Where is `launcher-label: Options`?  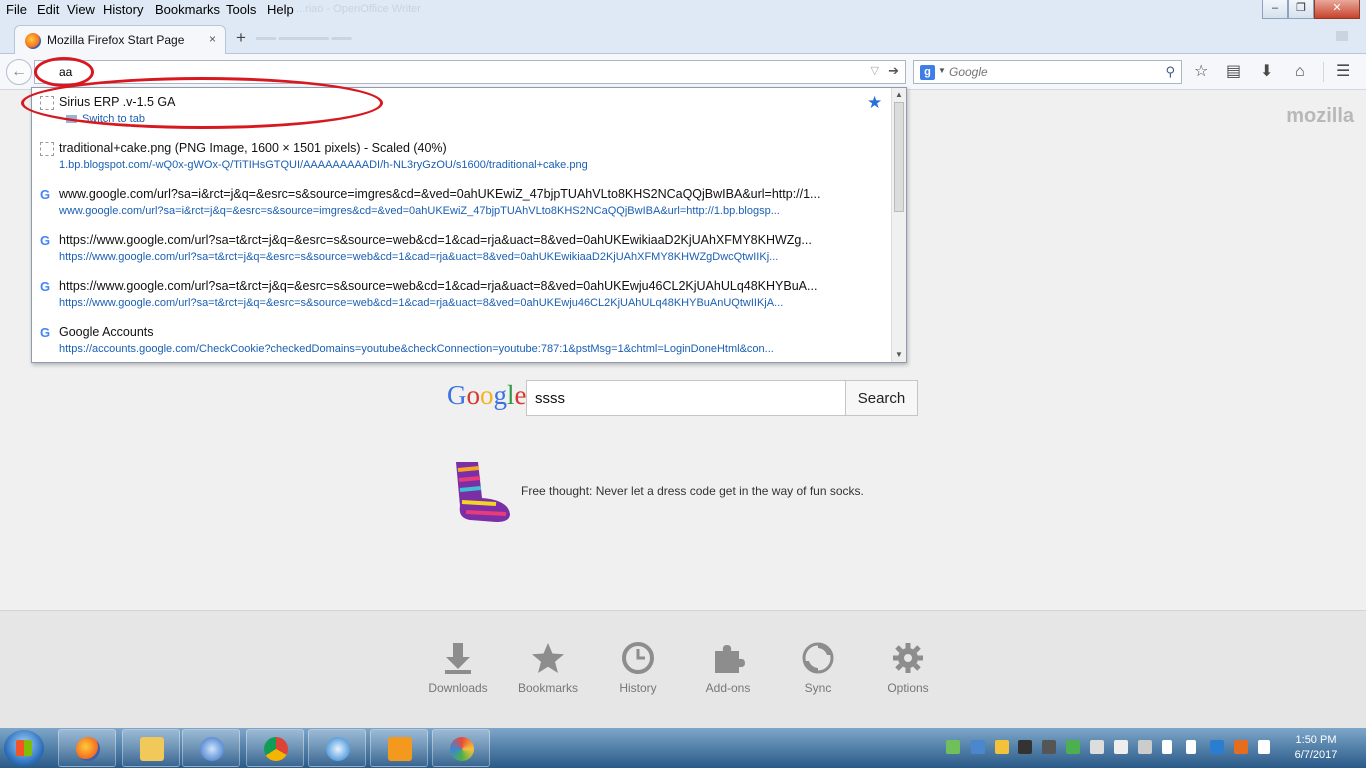
launcher-label: Options is located at coordinates (908, 688).